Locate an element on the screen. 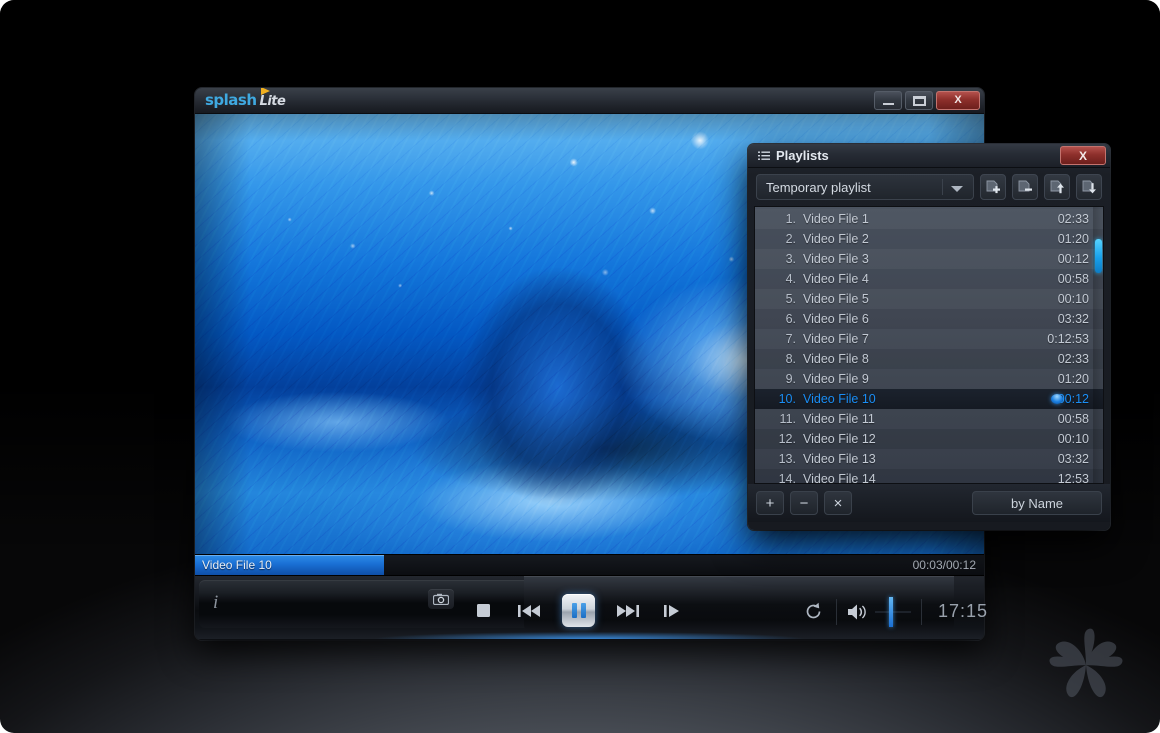 This screenshot has height=733, width=1160. row-title: Video File 11 is located at coordinates (839, 419).